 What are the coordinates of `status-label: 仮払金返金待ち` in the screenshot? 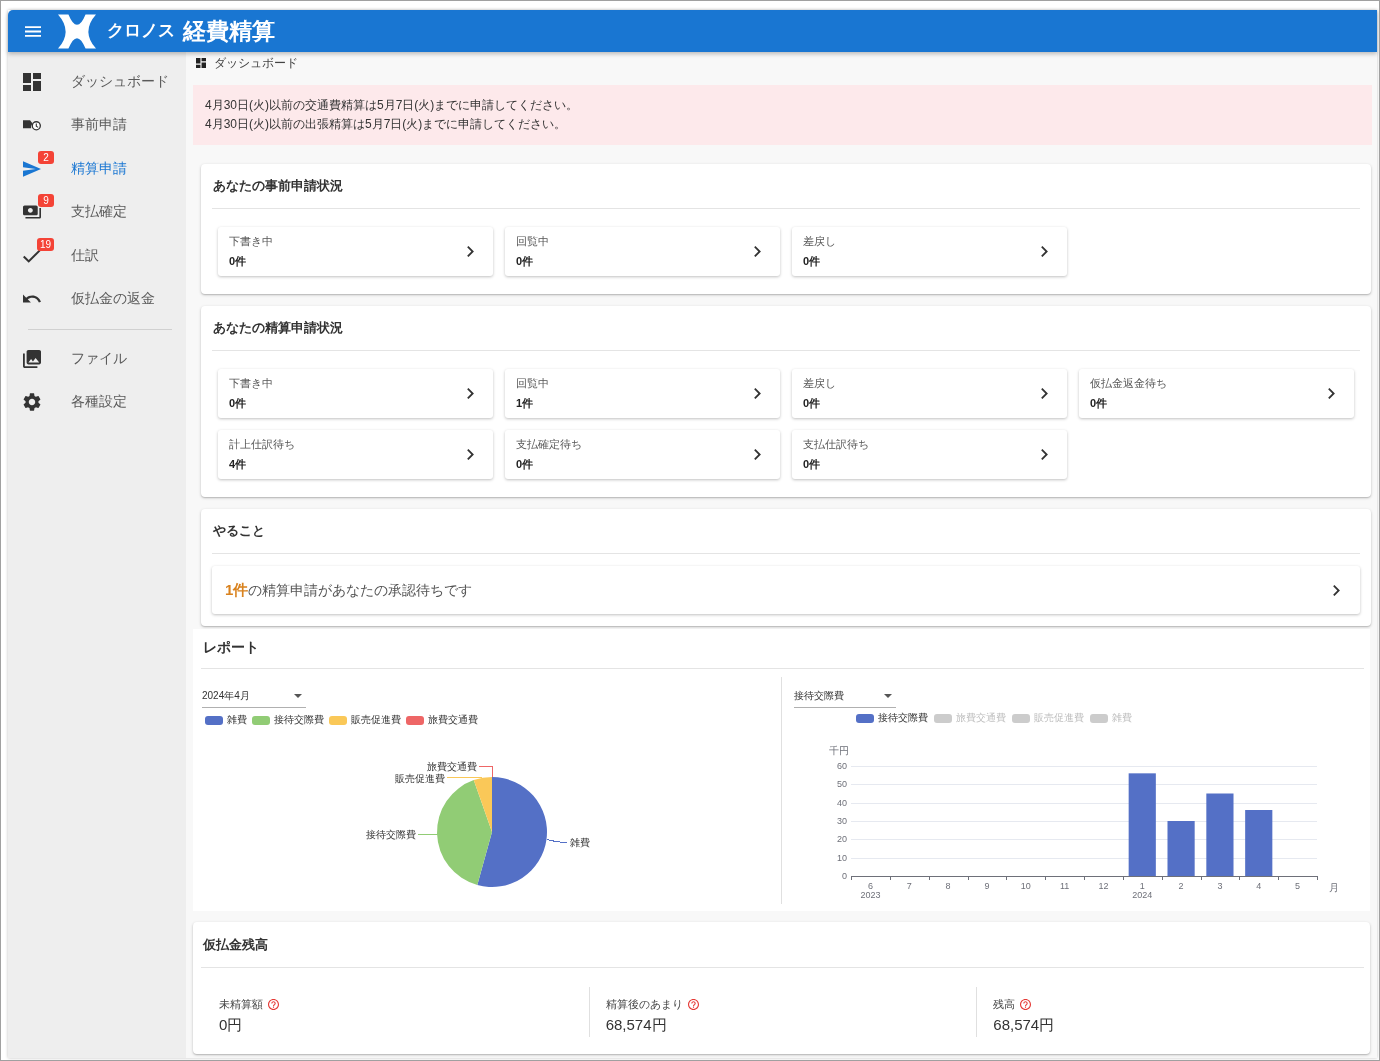 It's located at (1128, 383).